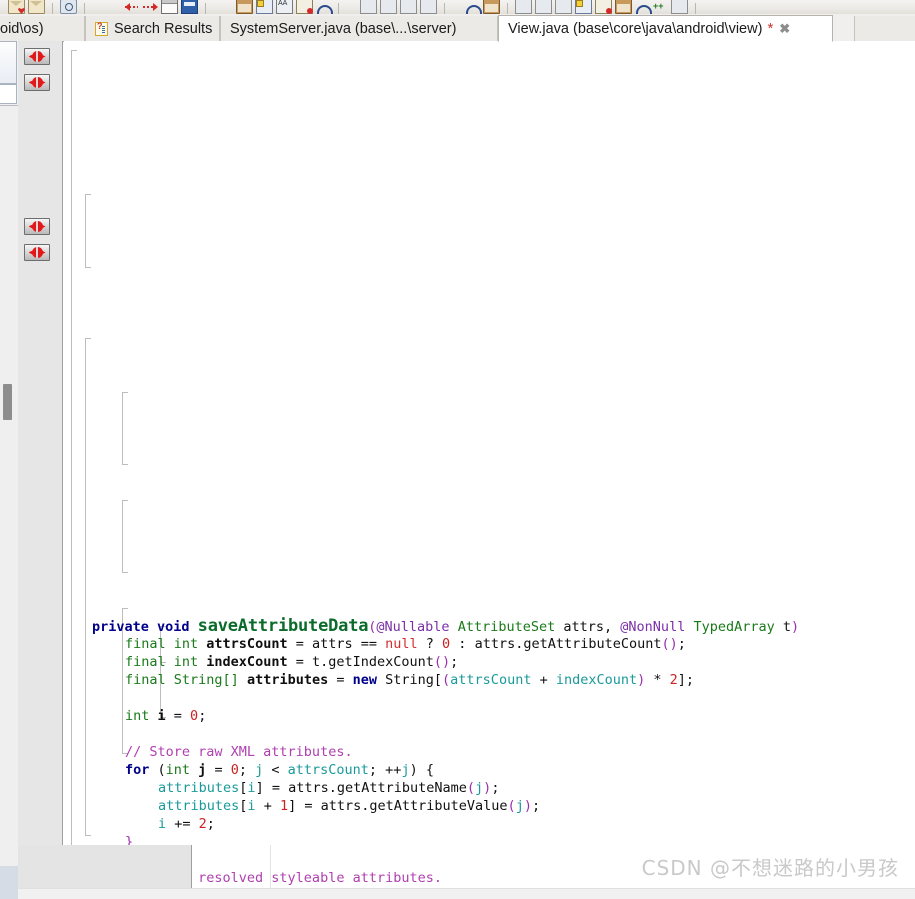 This screenshot has width=915, height=899. I want to click on tab-android-os: oid\os), so click(42, 28).